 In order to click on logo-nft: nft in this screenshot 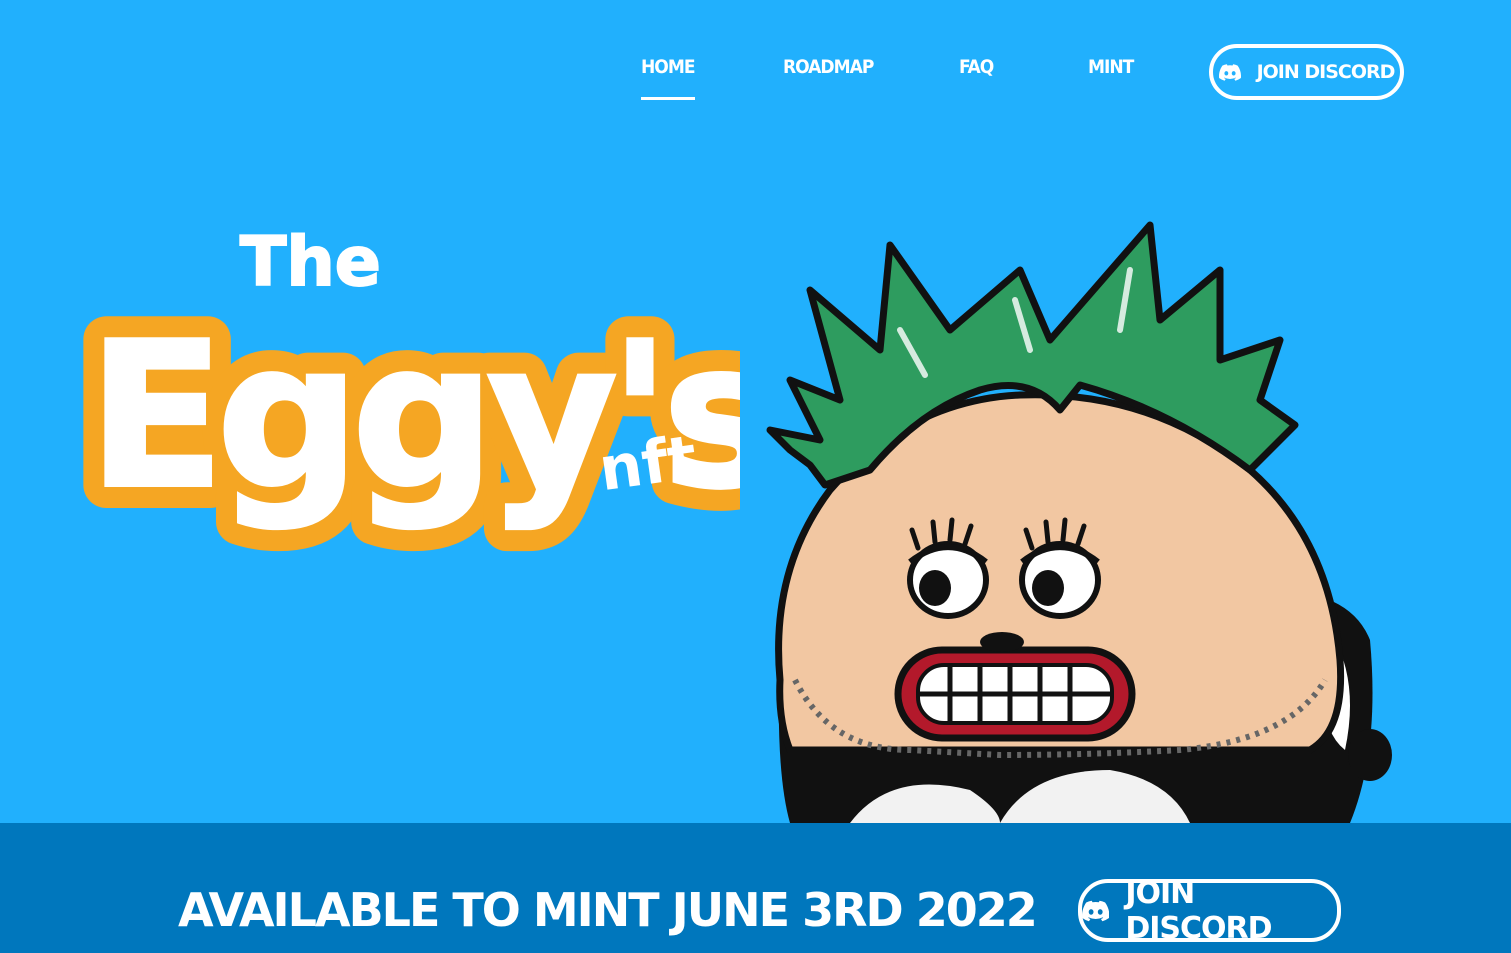, I will do `click(648, 463)`.